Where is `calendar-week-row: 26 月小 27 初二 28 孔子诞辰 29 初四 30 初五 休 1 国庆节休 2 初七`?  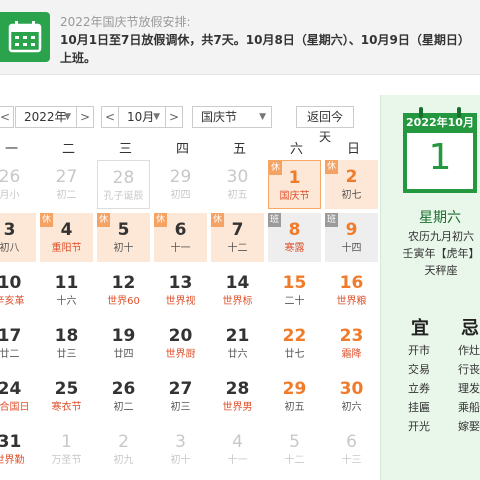
calendar-week-row: 26 月小 27 初二 28 孔子诞辰 29 初四 30 初五 休 1 国庆节休 2 初七 is located at coordinates (190, 186).